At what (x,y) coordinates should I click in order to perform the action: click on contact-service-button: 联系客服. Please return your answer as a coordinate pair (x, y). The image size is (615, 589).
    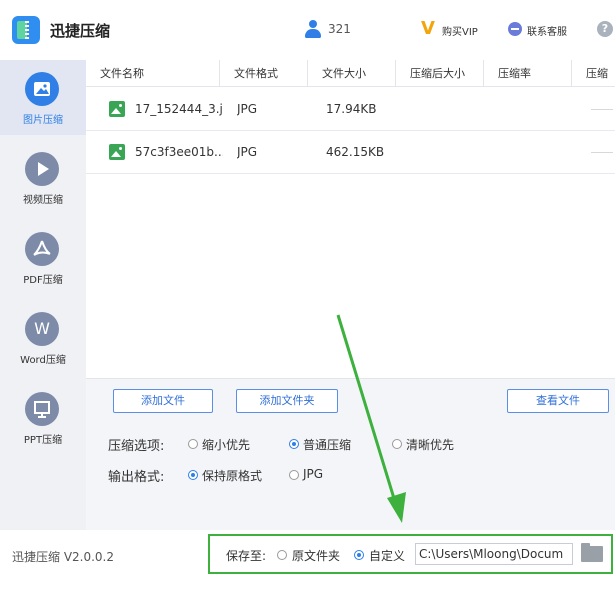
    Looking at the image, I should click on (547, 30).